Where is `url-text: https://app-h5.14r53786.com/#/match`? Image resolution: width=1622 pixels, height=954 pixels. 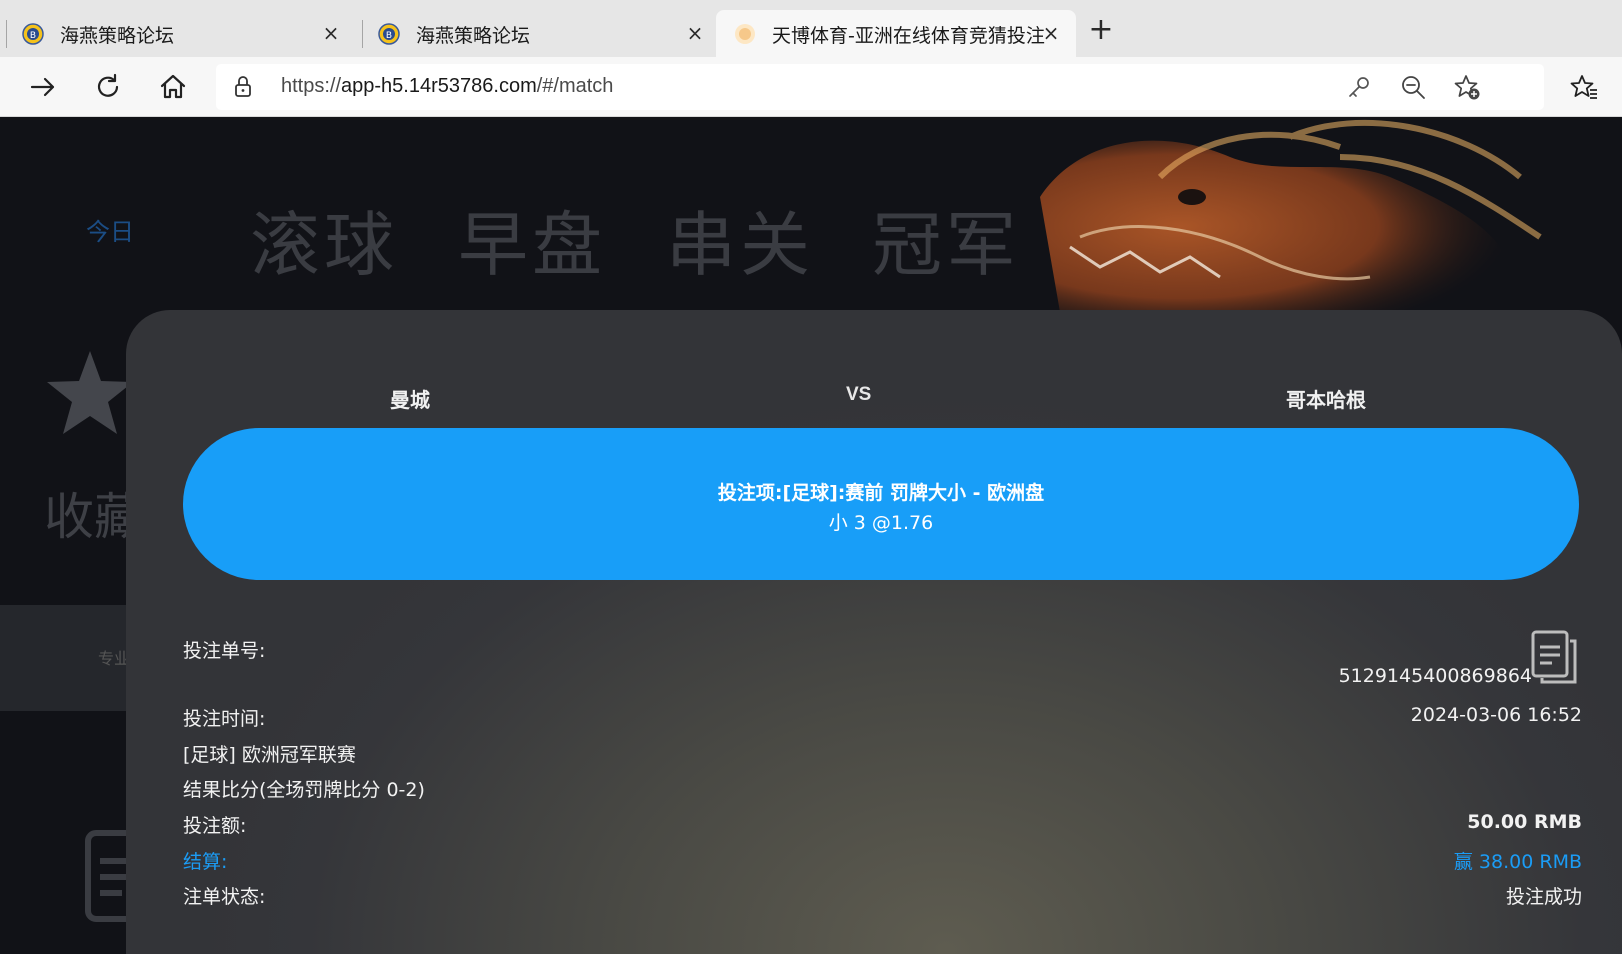 url-text: https://app-h5.14r53786.com/#/match is located at coordinates (447, 86).